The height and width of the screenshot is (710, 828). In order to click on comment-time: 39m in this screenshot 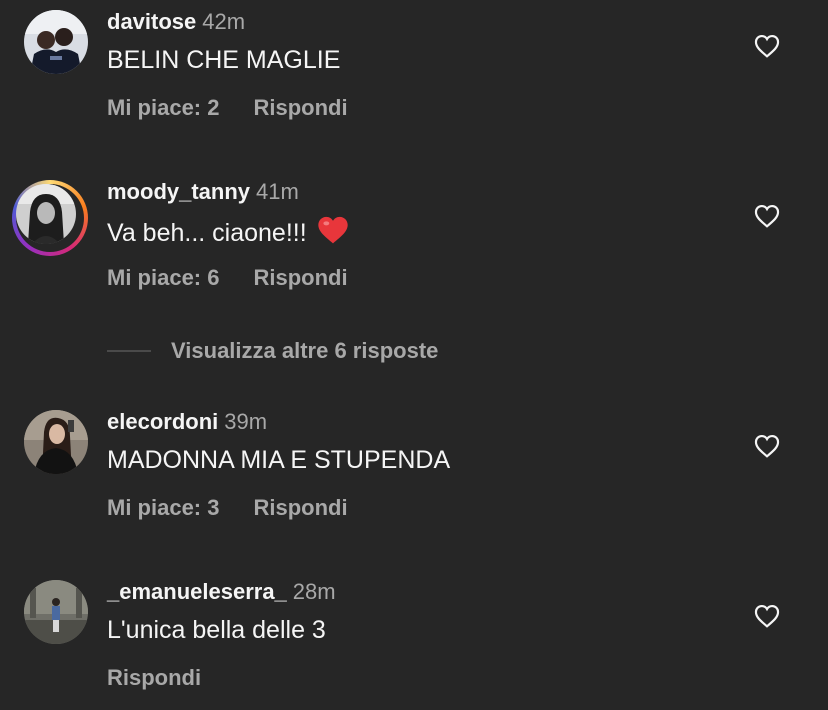, I will do `click(246, 421)`.